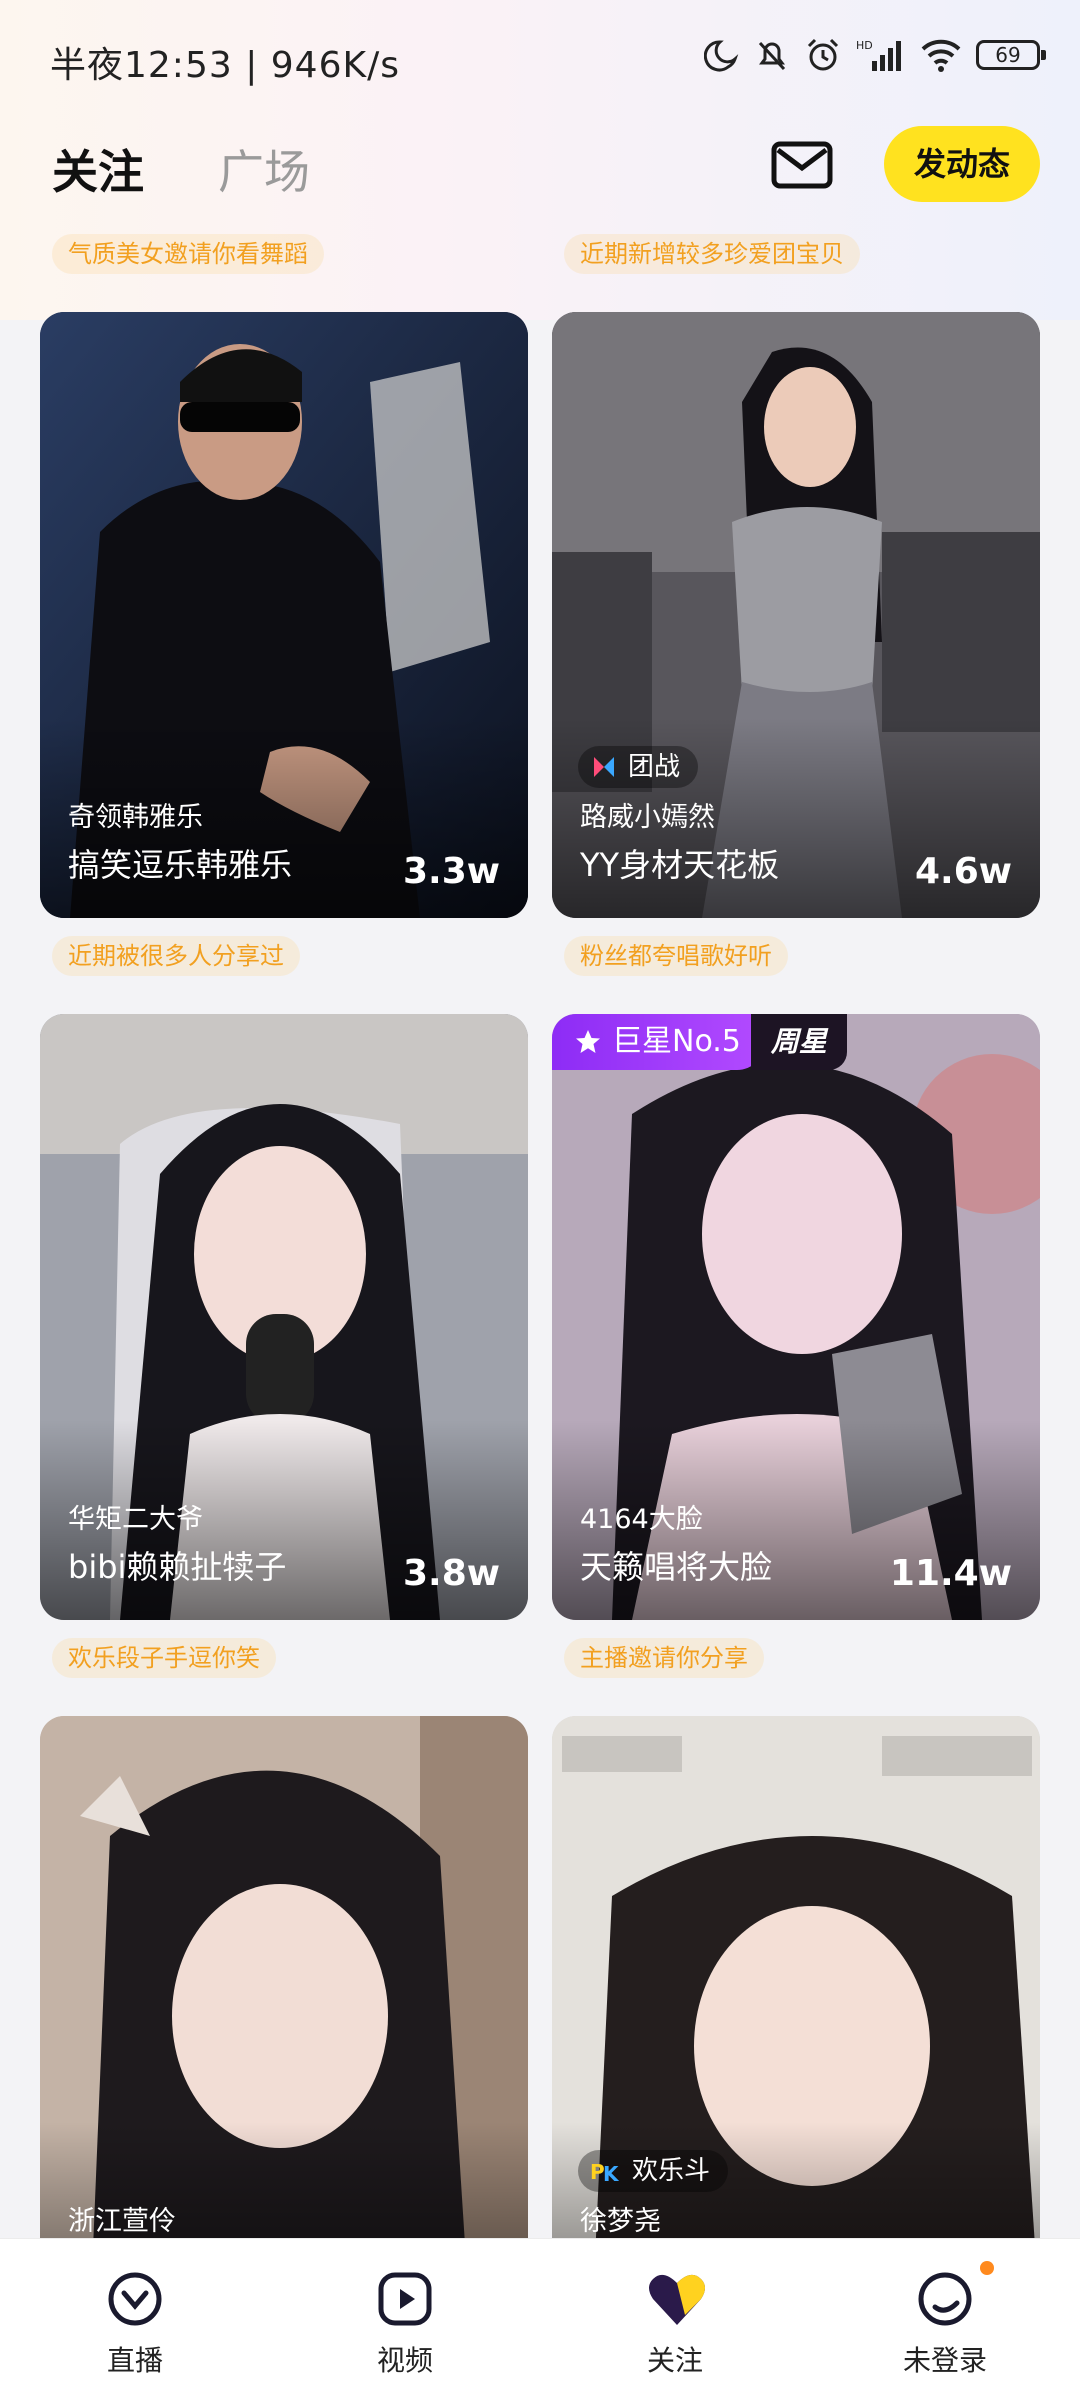  I want to click on viewer-count: 3.8w, so click(451, 1573).